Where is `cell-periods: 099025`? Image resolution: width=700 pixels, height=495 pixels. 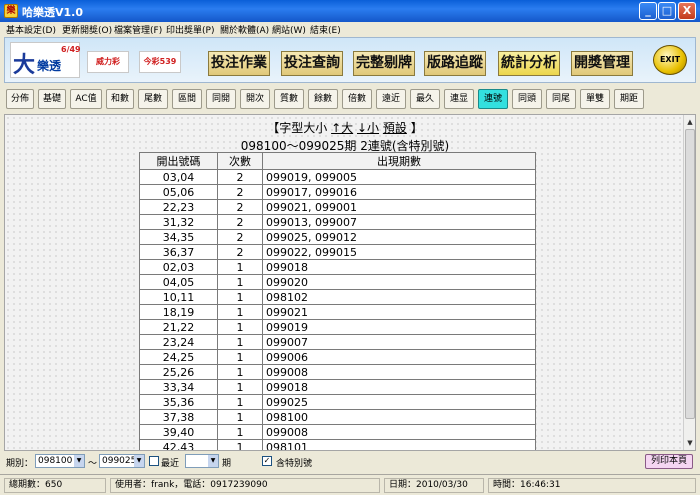 cell-periods: 099025 is located at coordinates (399, 402).